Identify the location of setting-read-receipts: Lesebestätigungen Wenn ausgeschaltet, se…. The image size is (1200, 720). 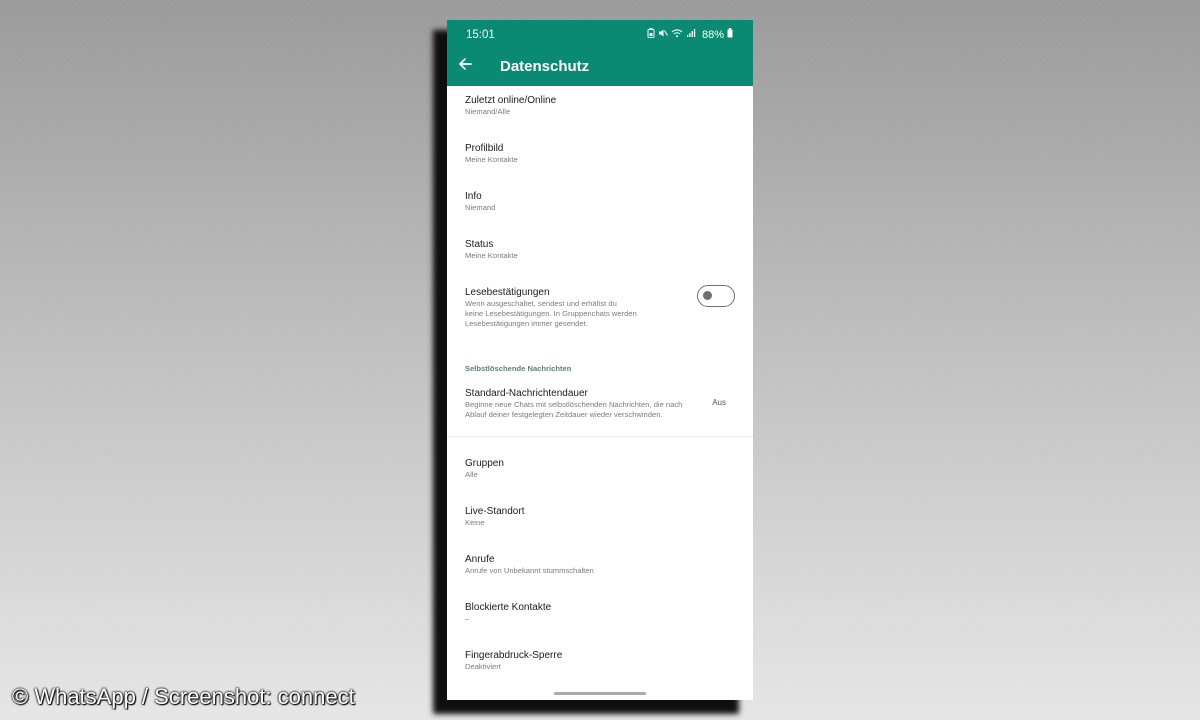
(559, 307).